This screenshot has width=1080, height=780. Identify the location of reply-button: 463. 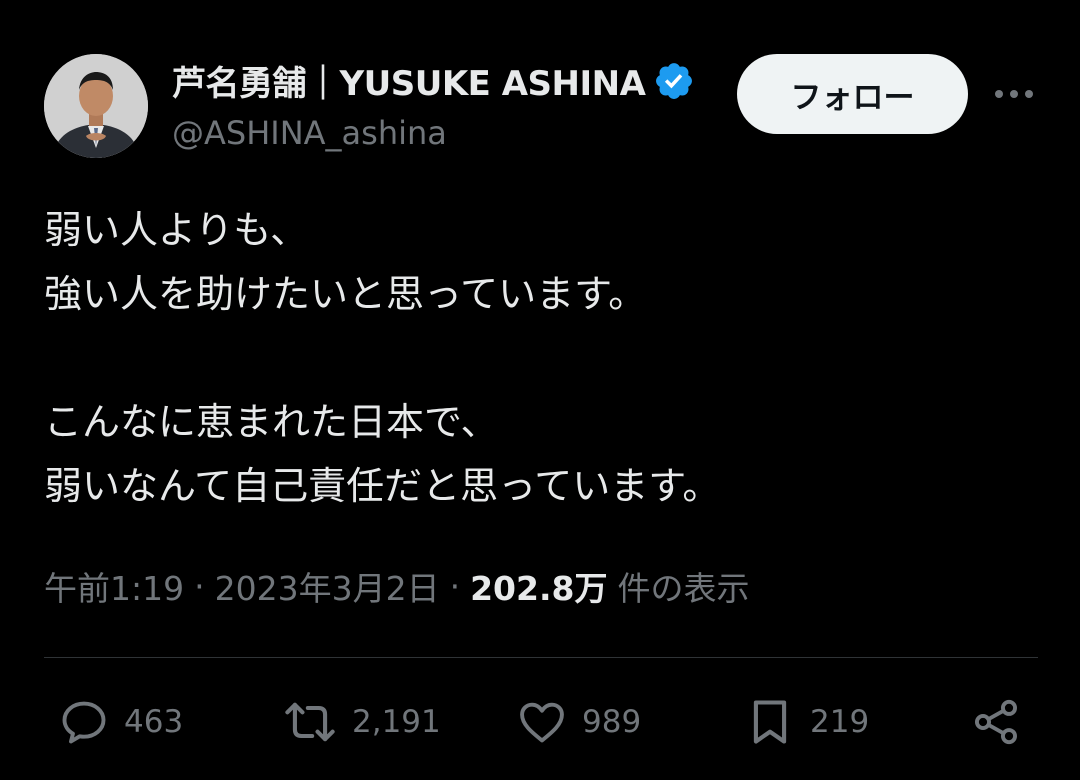
(120, 722).